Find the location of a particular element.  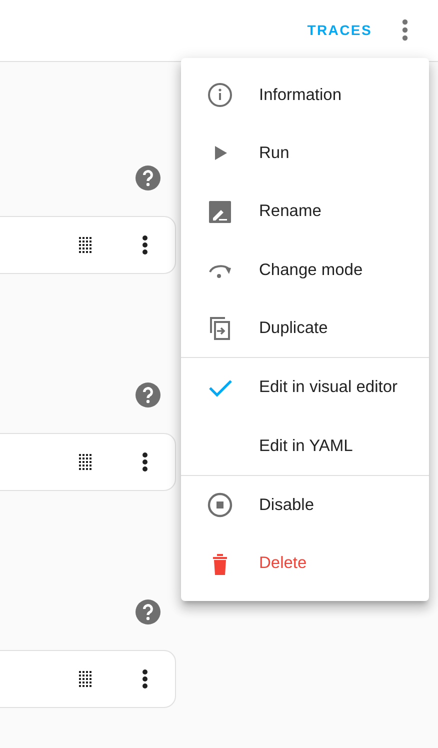

stop-circle-icon is located at coordinates (220, 505).